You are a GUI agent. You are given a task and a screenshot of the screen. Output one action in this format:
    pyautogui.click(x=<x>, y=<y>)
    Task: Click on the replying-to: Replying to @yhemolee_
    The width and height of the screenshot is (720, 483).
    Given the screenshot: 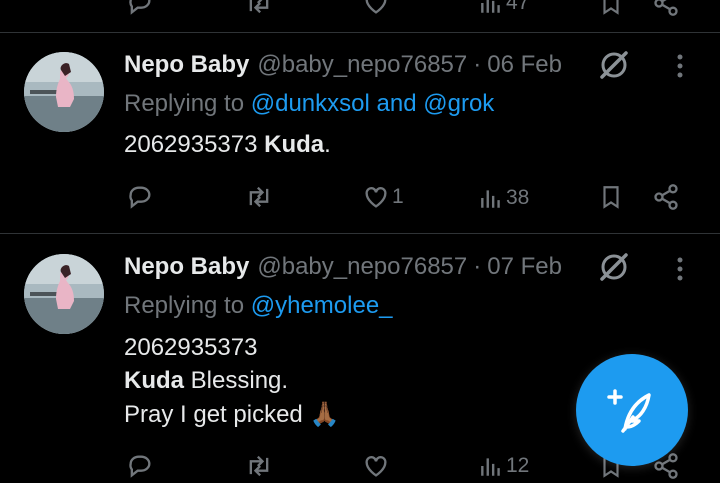 What is the action you would take?
    pyautogui.click(x=258, y=306)
    